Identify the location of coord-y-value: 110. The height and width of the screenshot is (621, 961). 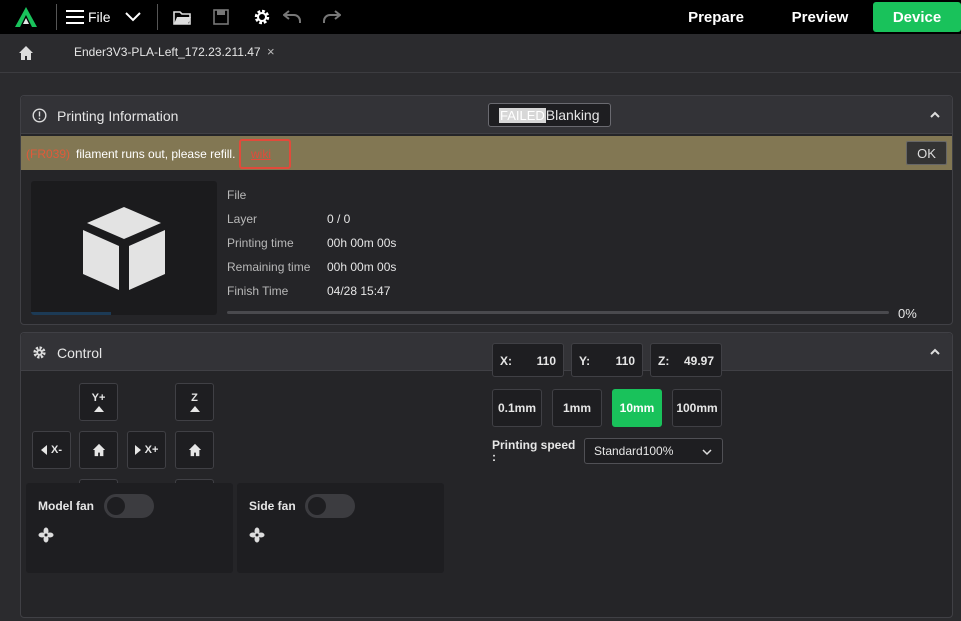
(625, 361).